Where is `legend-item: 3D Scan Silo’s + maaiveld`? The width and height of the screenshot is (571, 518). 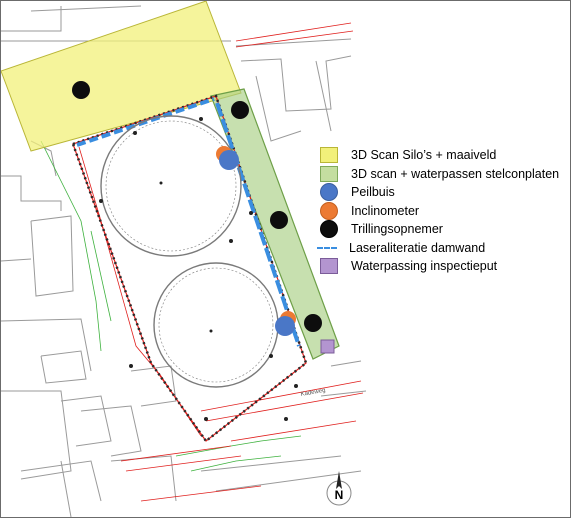
legend-item: 3D Scan Silo’s + maaiveld is located at coordinates (443, 155).